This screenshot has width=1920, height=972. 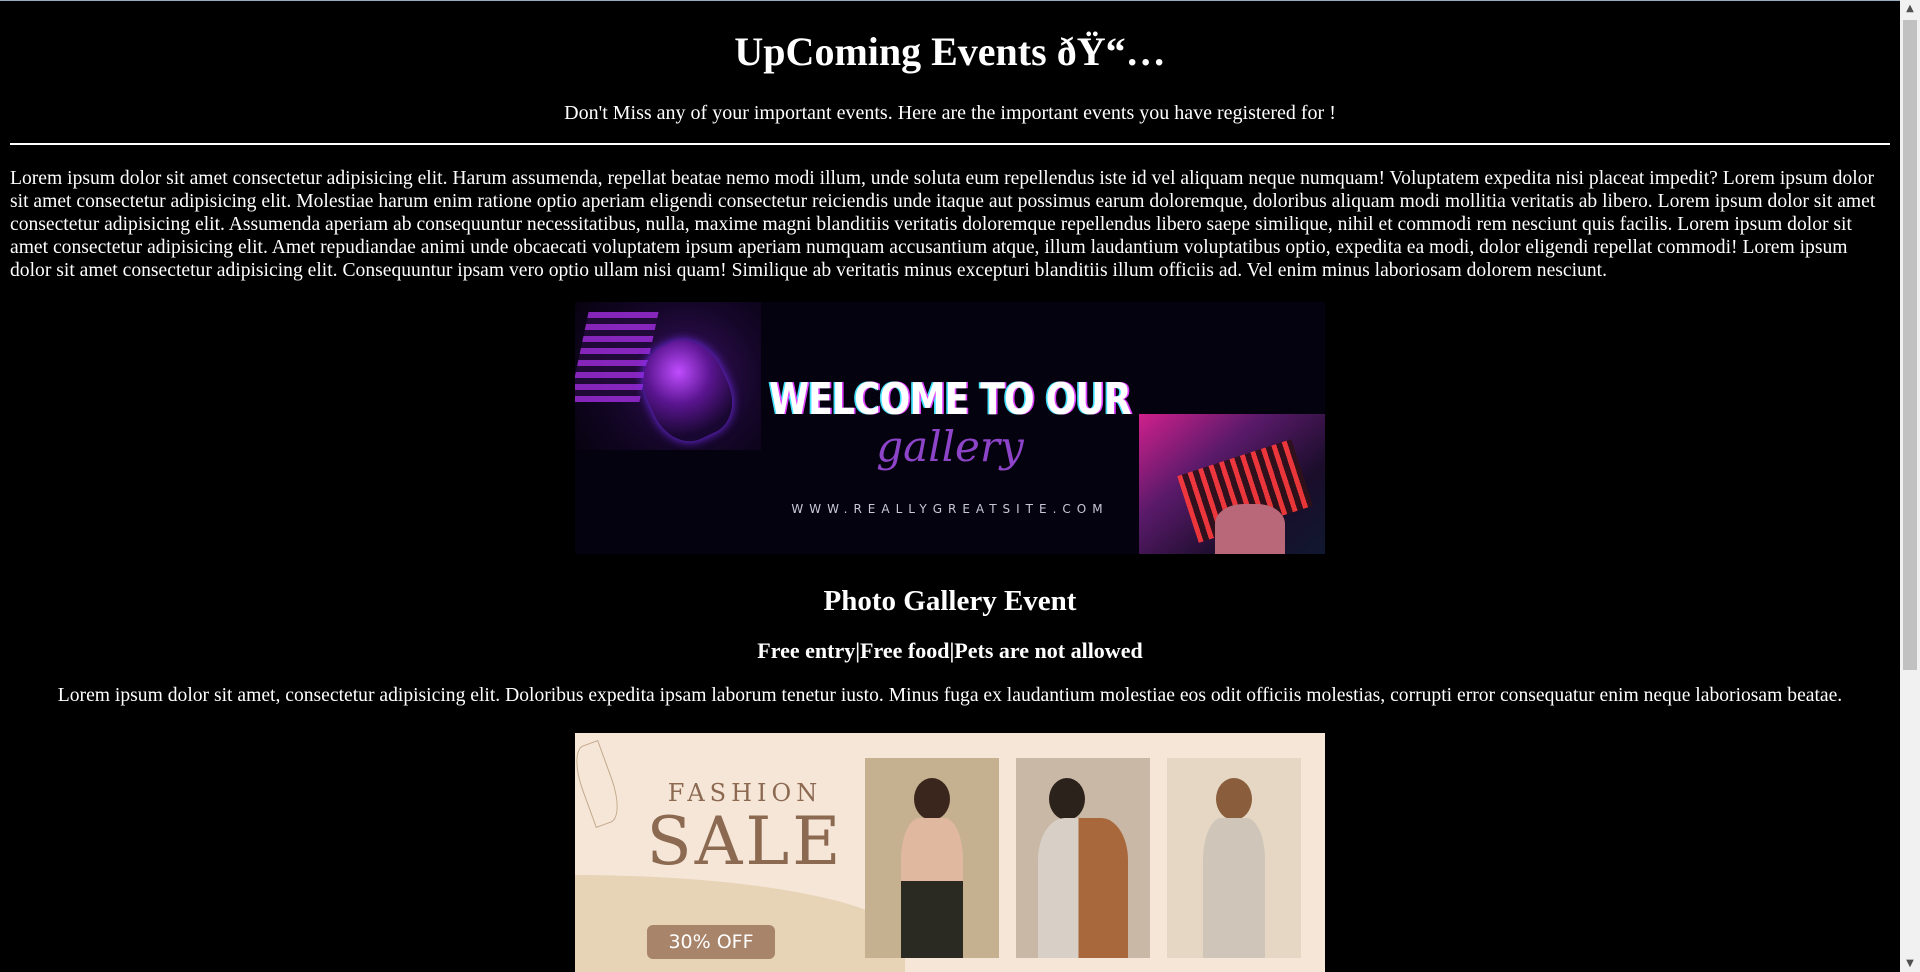 I want to click on scroll-up-arrow-icon: ▲, so click(x=1910, y=8).